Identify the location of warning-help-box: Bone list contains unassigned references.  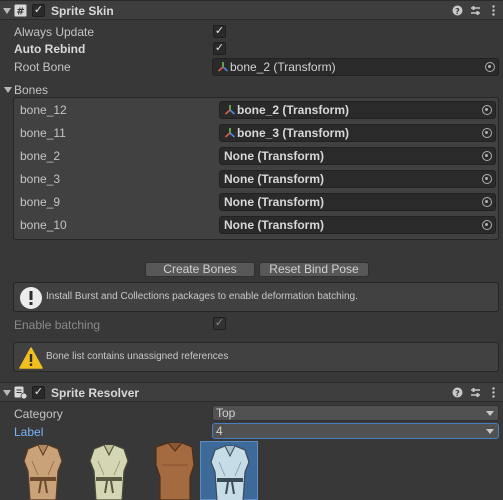
(256, 357).